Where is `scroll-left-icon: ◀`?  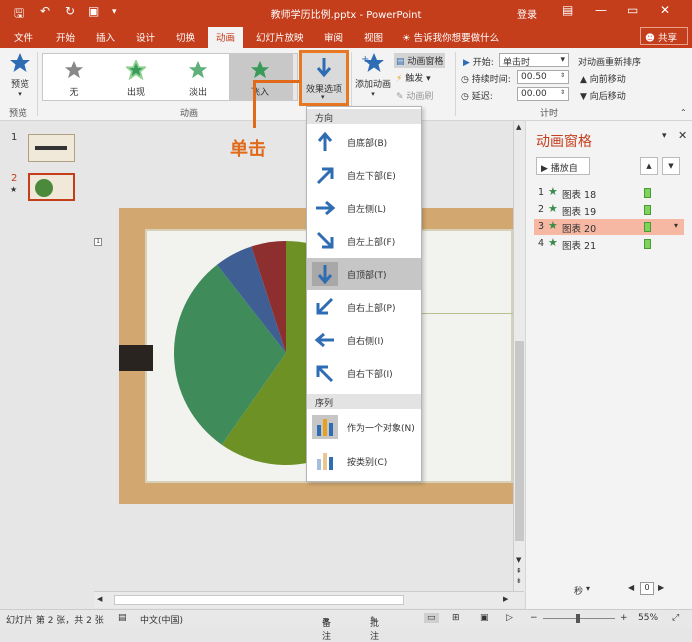 scroll-left-icon: ◀ is located at coordinates (99, 599).